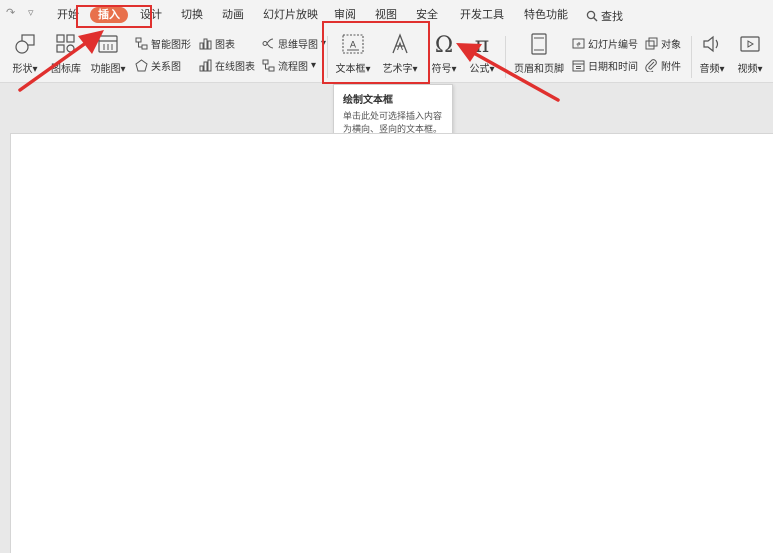 This screenshot has height=553, width=773. What do you see at coordinates (298, 45) in the screenshot?
I see `mind-map-label: 思维导图` at bounding box center [298, 45].